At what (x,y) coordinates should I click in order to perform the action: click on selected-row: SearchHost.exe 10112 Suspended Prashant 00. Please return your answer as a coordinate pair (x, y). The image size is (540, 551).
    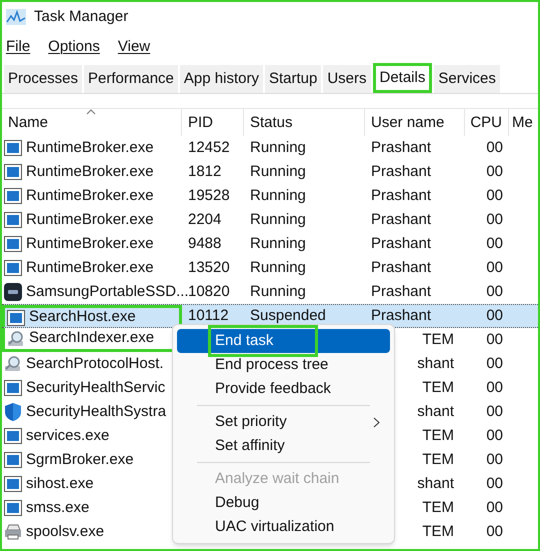
    Looking at the image, I should click on (270, 316).